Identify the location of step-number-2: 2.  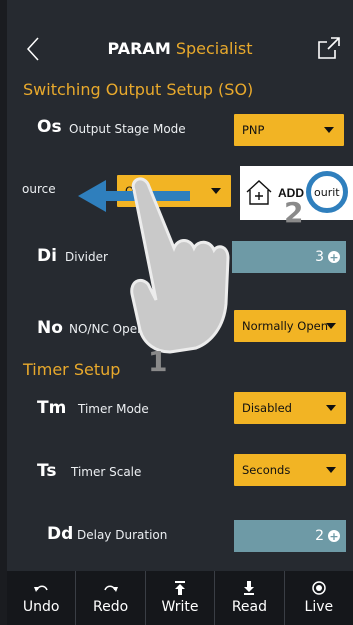
(294, 212).